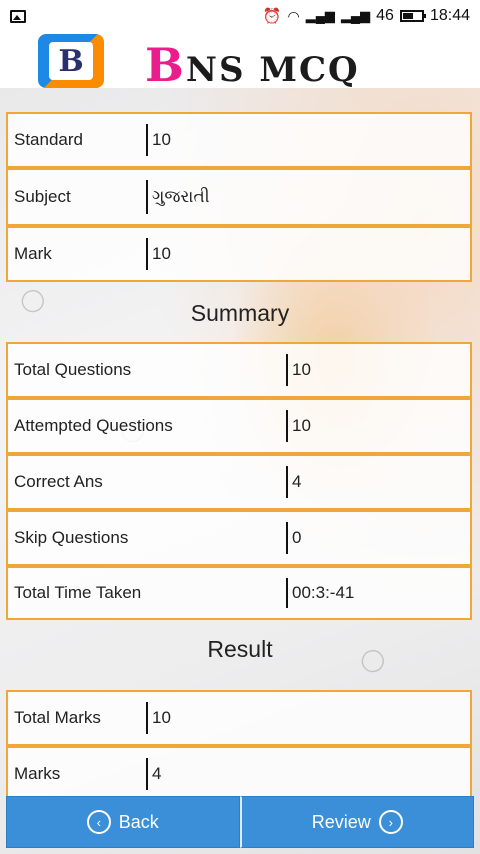  What do you see at coordinates (341, 821) in the screenshot?
I see `review-button-label: Review` at bounding box center [341, 821].